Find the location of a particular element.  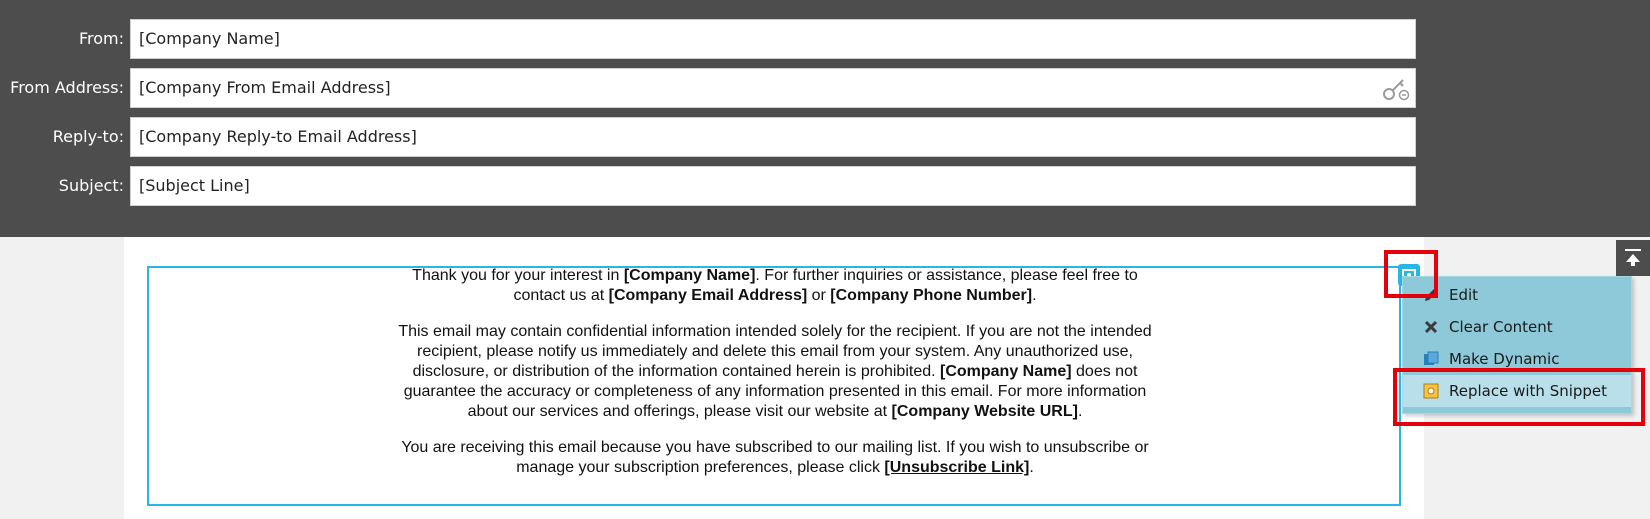

from-label: From: is located at coordinates (101, 38).